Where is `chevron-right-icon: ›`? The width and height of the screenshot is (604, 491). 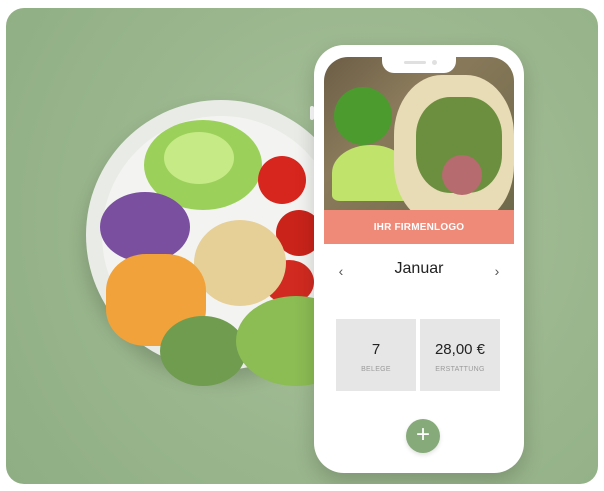
chevron-right-icon: › is located at coordinates (497, 271).